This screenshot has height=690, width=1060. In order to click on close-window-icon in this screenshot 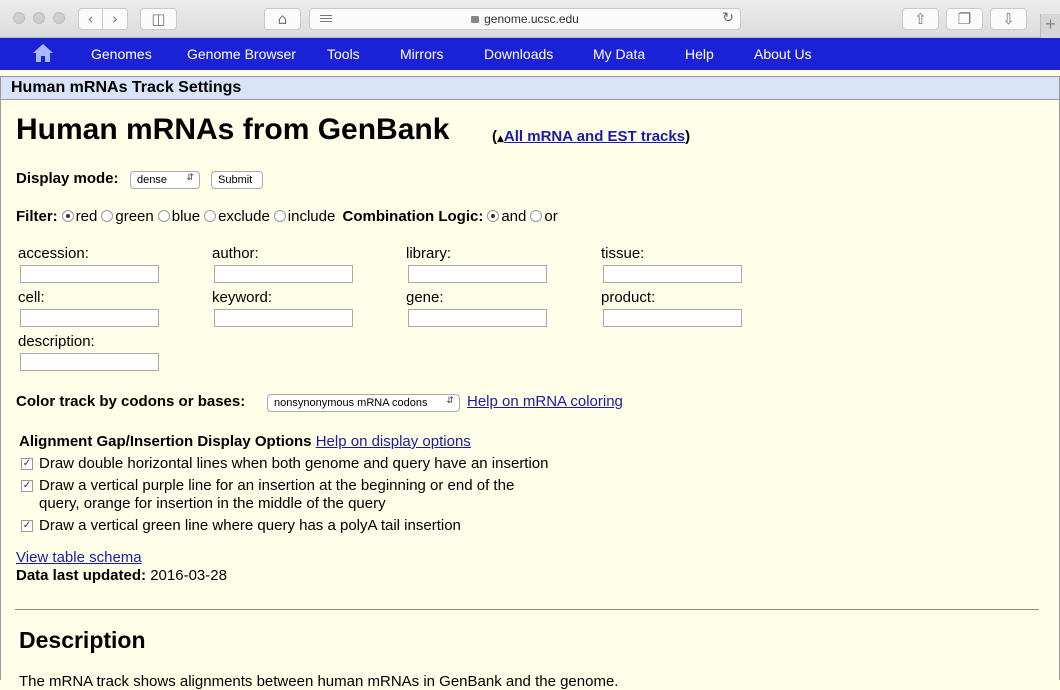, I will do `click(19, 18)`.